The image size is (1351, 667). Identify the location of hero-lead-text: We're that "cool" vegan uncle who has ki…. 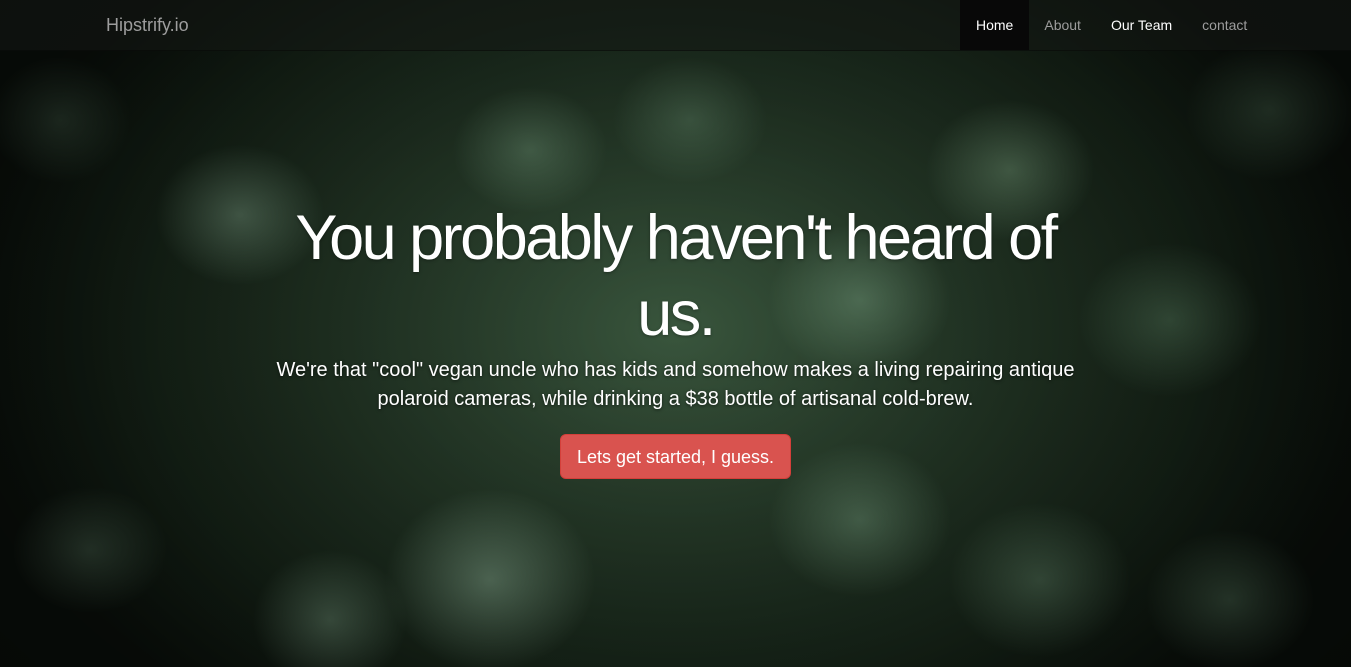
(675, 384).